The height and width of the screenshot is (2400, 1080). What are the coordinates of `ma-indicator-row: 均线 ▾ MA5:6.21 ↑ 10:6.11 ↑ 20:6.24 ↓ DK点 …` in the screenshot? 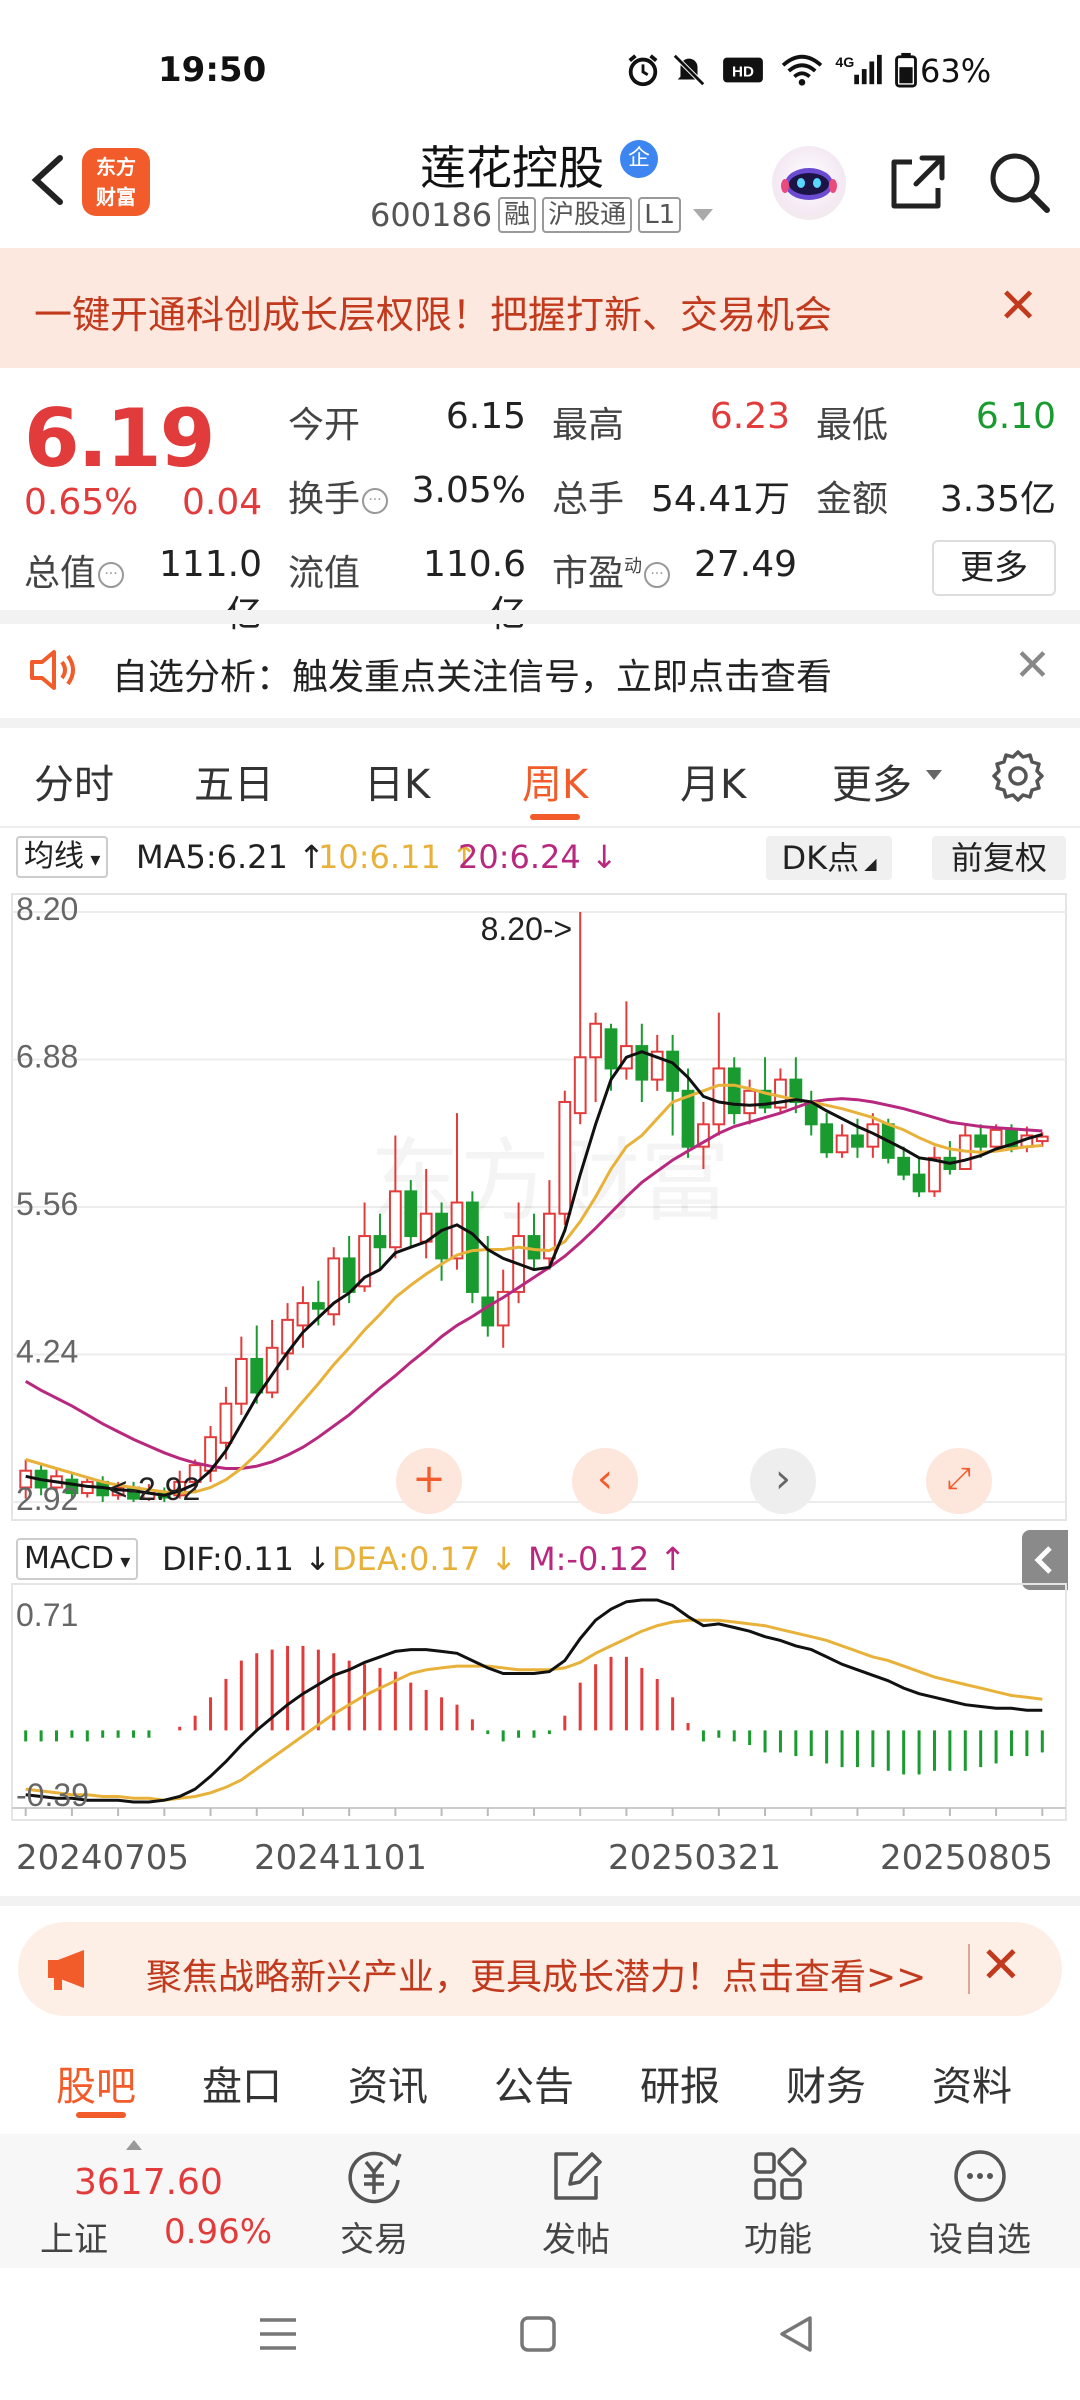 It's located at (541, 858).